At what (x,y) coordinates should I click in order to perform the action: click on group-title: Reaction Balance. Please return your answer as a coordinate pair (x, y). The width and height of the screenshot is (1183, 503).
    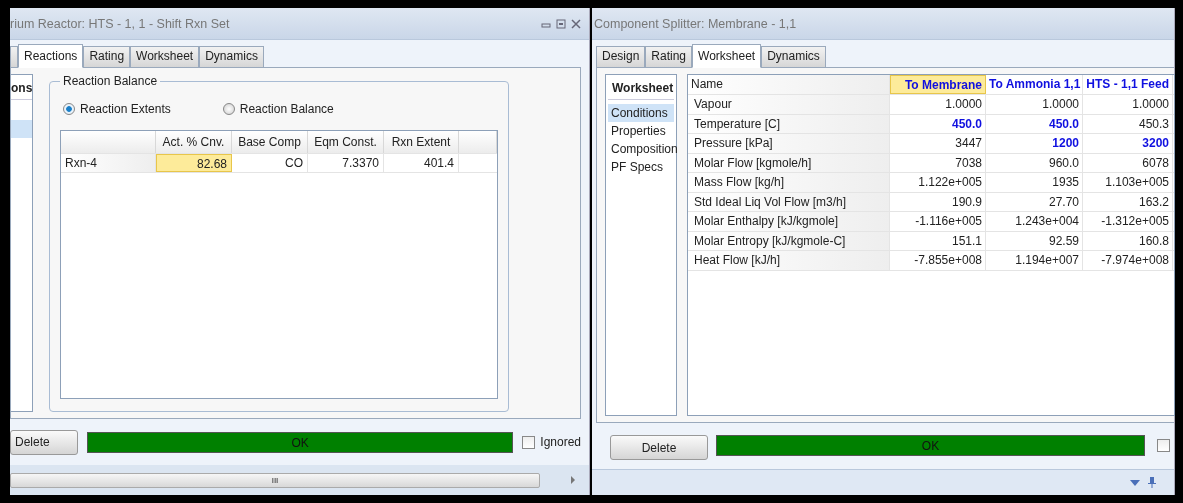
    Looking at the image, I should click on (110, 81).